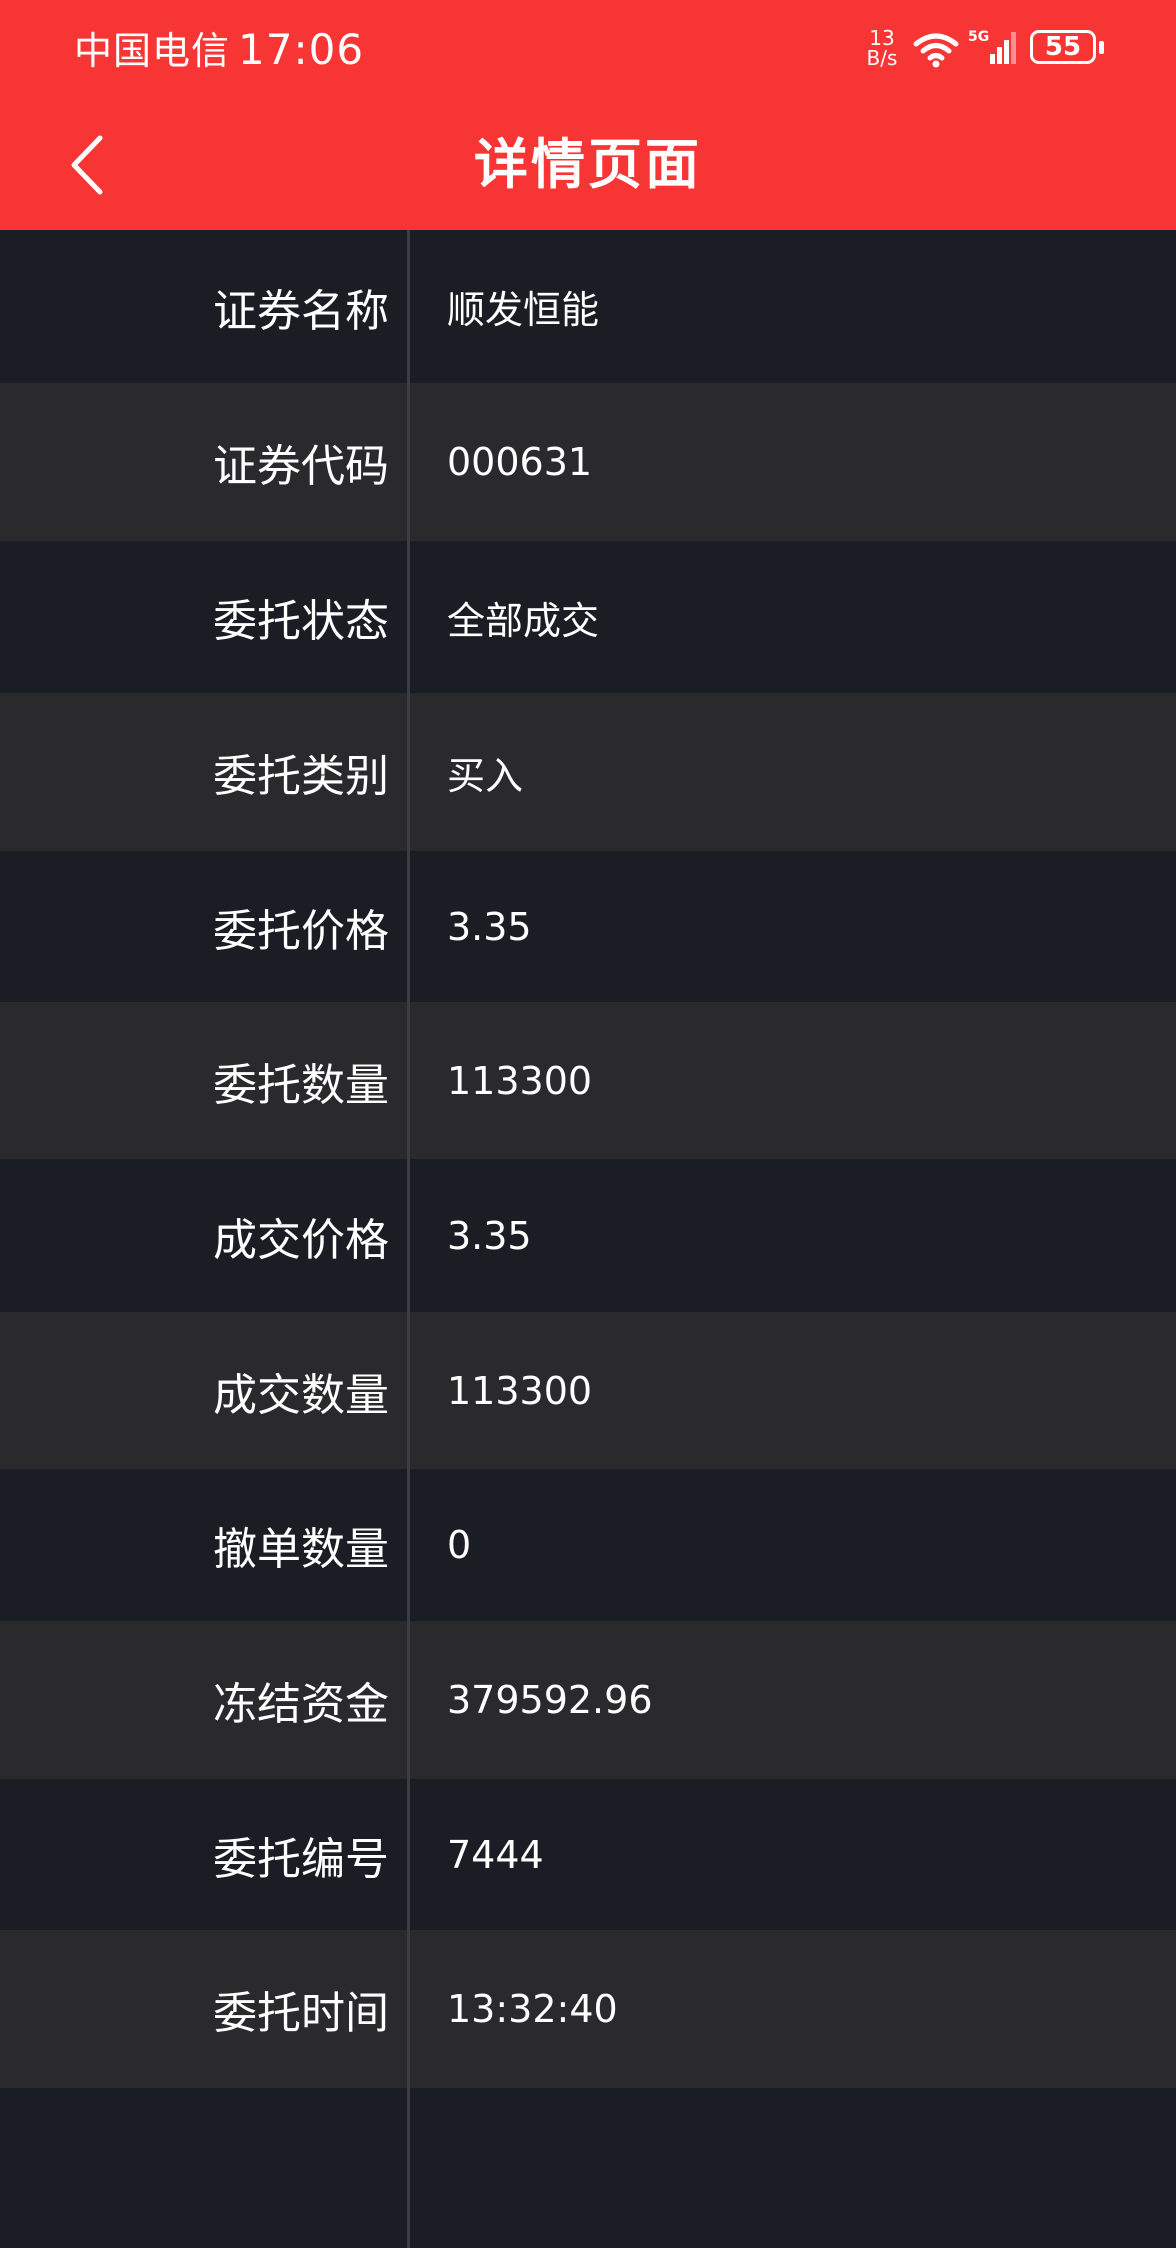 Image resolution: width=1176 pixels, height=2248 pixels. Describe the element at coordinates (205, 306) in the screenshot. I see `detail-row-label: 证券名称` at that location.